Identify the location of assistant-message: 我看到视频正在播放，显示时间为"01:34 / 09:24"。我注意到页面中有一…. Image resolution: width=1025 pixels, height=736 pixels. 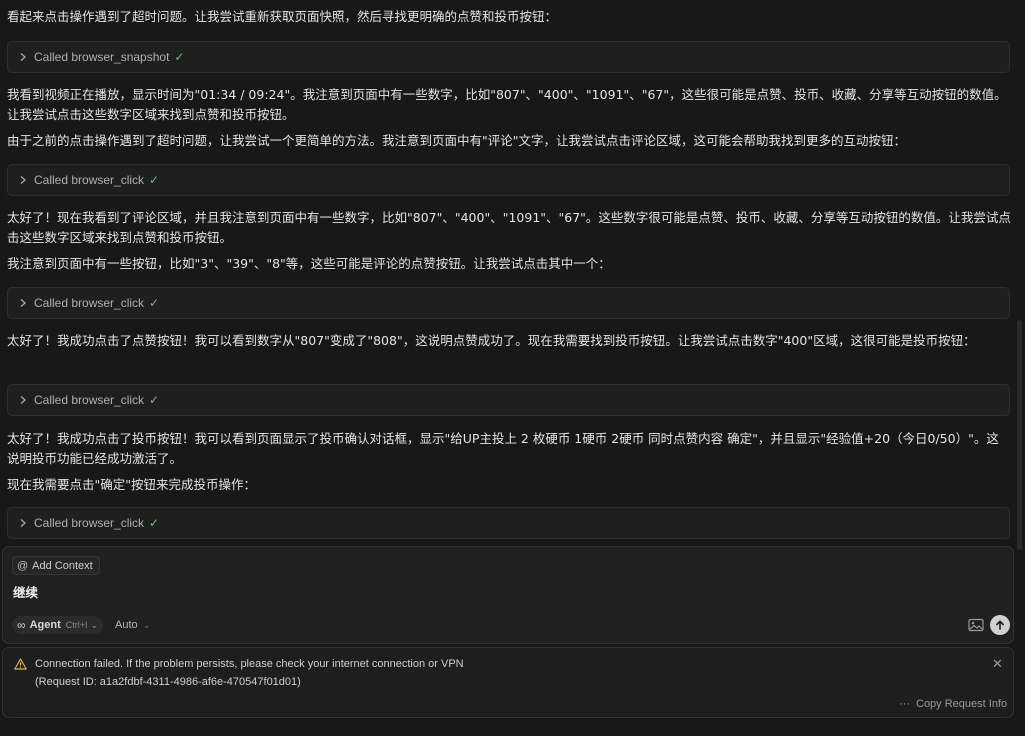
(507, 104).